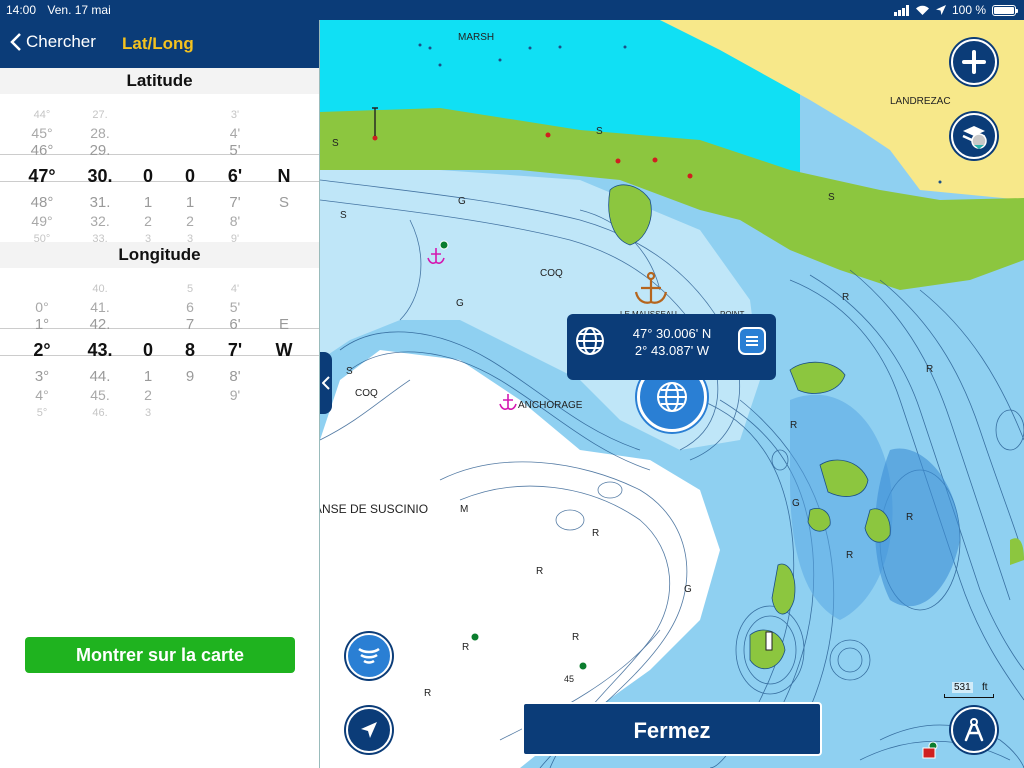 The width and height of the screenshot is (1024, 768). I want to click on scale-unit: ft, so click(985, 687).